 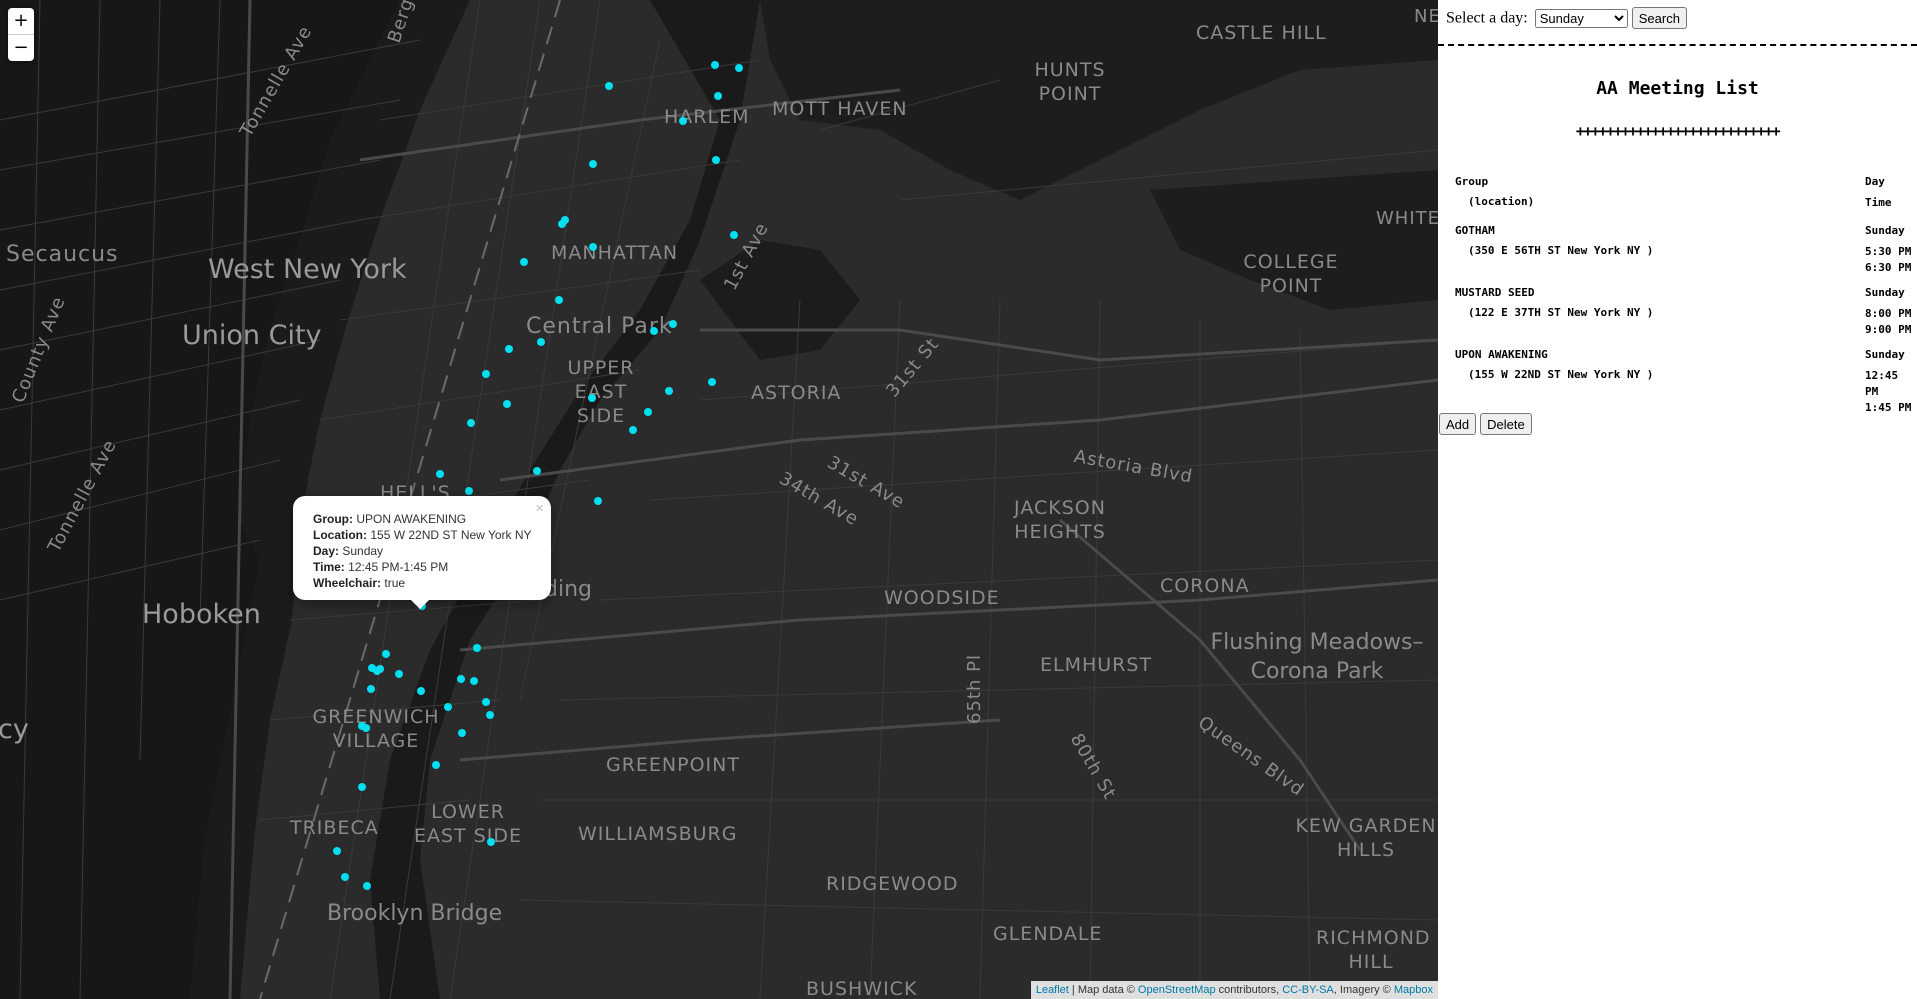 What do you see at coordinates (892, 884) in the screenshot?
I see `map-label-ridgewood: RIDGEWOOD` at bounding box center [892, 884].